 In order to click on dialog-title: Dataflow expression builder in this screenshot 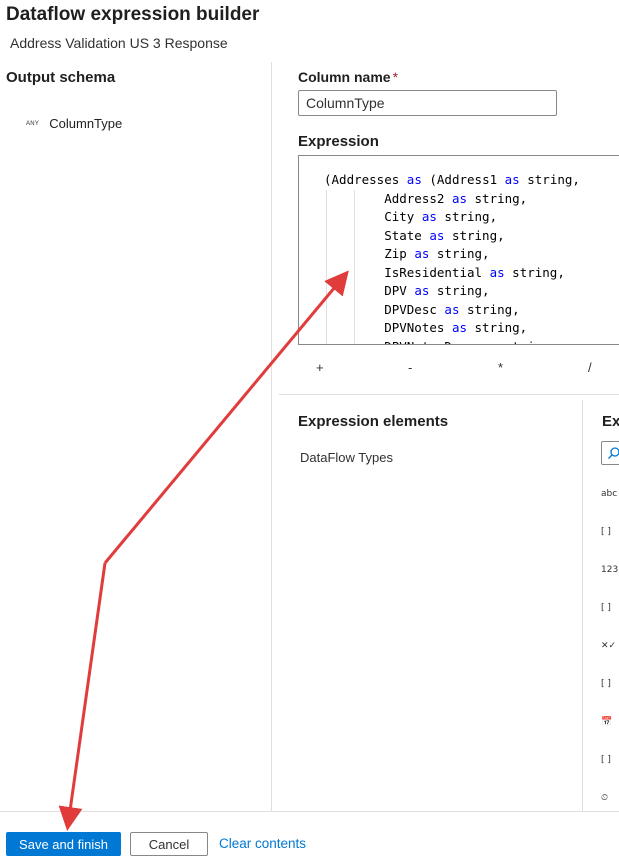, I will do `click(133, 14)`.